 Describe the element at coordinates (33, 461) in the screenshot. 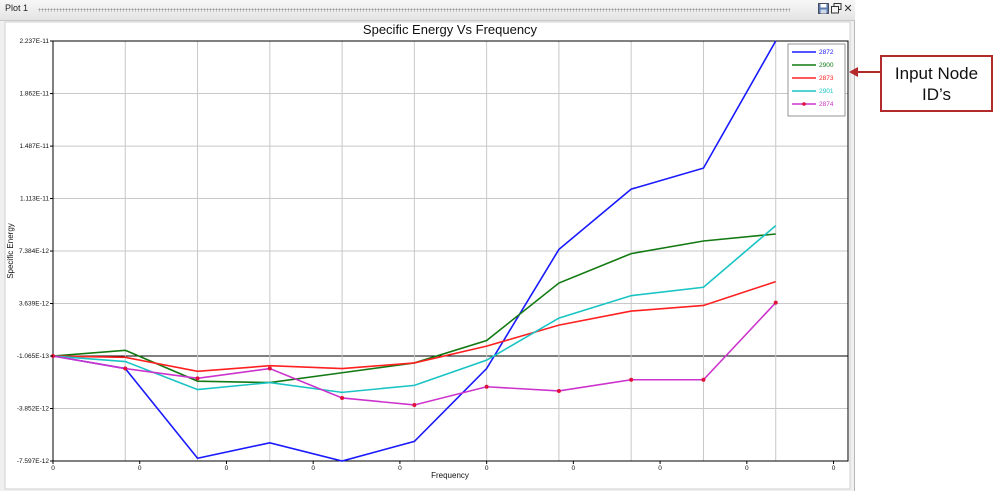

I see `y-tick-label: -7.597E-12` at that location.